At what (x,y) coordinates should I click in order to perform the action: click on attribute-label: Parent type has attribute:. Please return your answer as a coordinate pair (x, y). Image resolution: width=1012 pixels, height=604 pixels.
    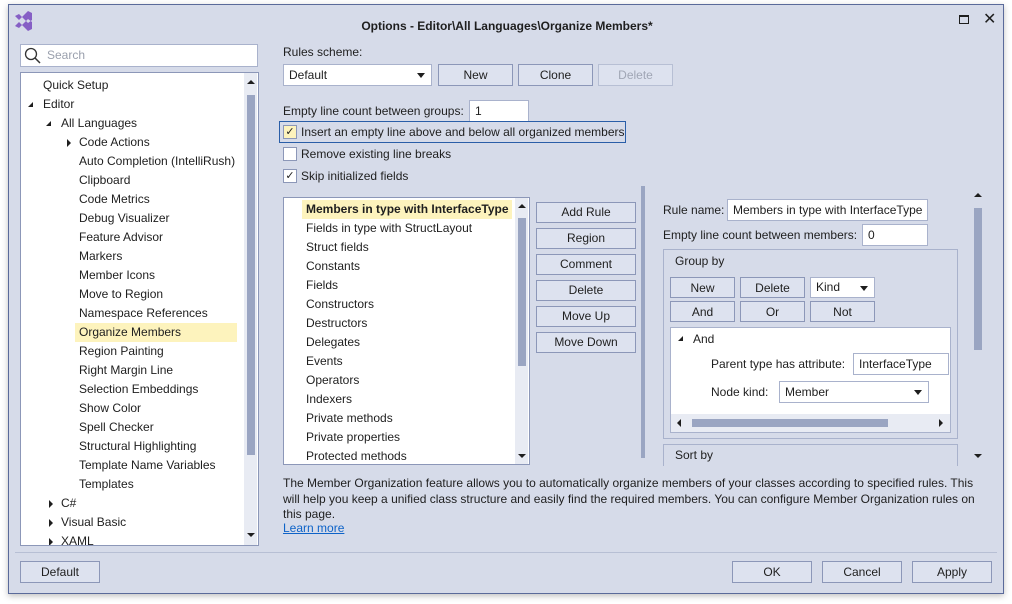
    Looking at the image, I should click on (778, 364).